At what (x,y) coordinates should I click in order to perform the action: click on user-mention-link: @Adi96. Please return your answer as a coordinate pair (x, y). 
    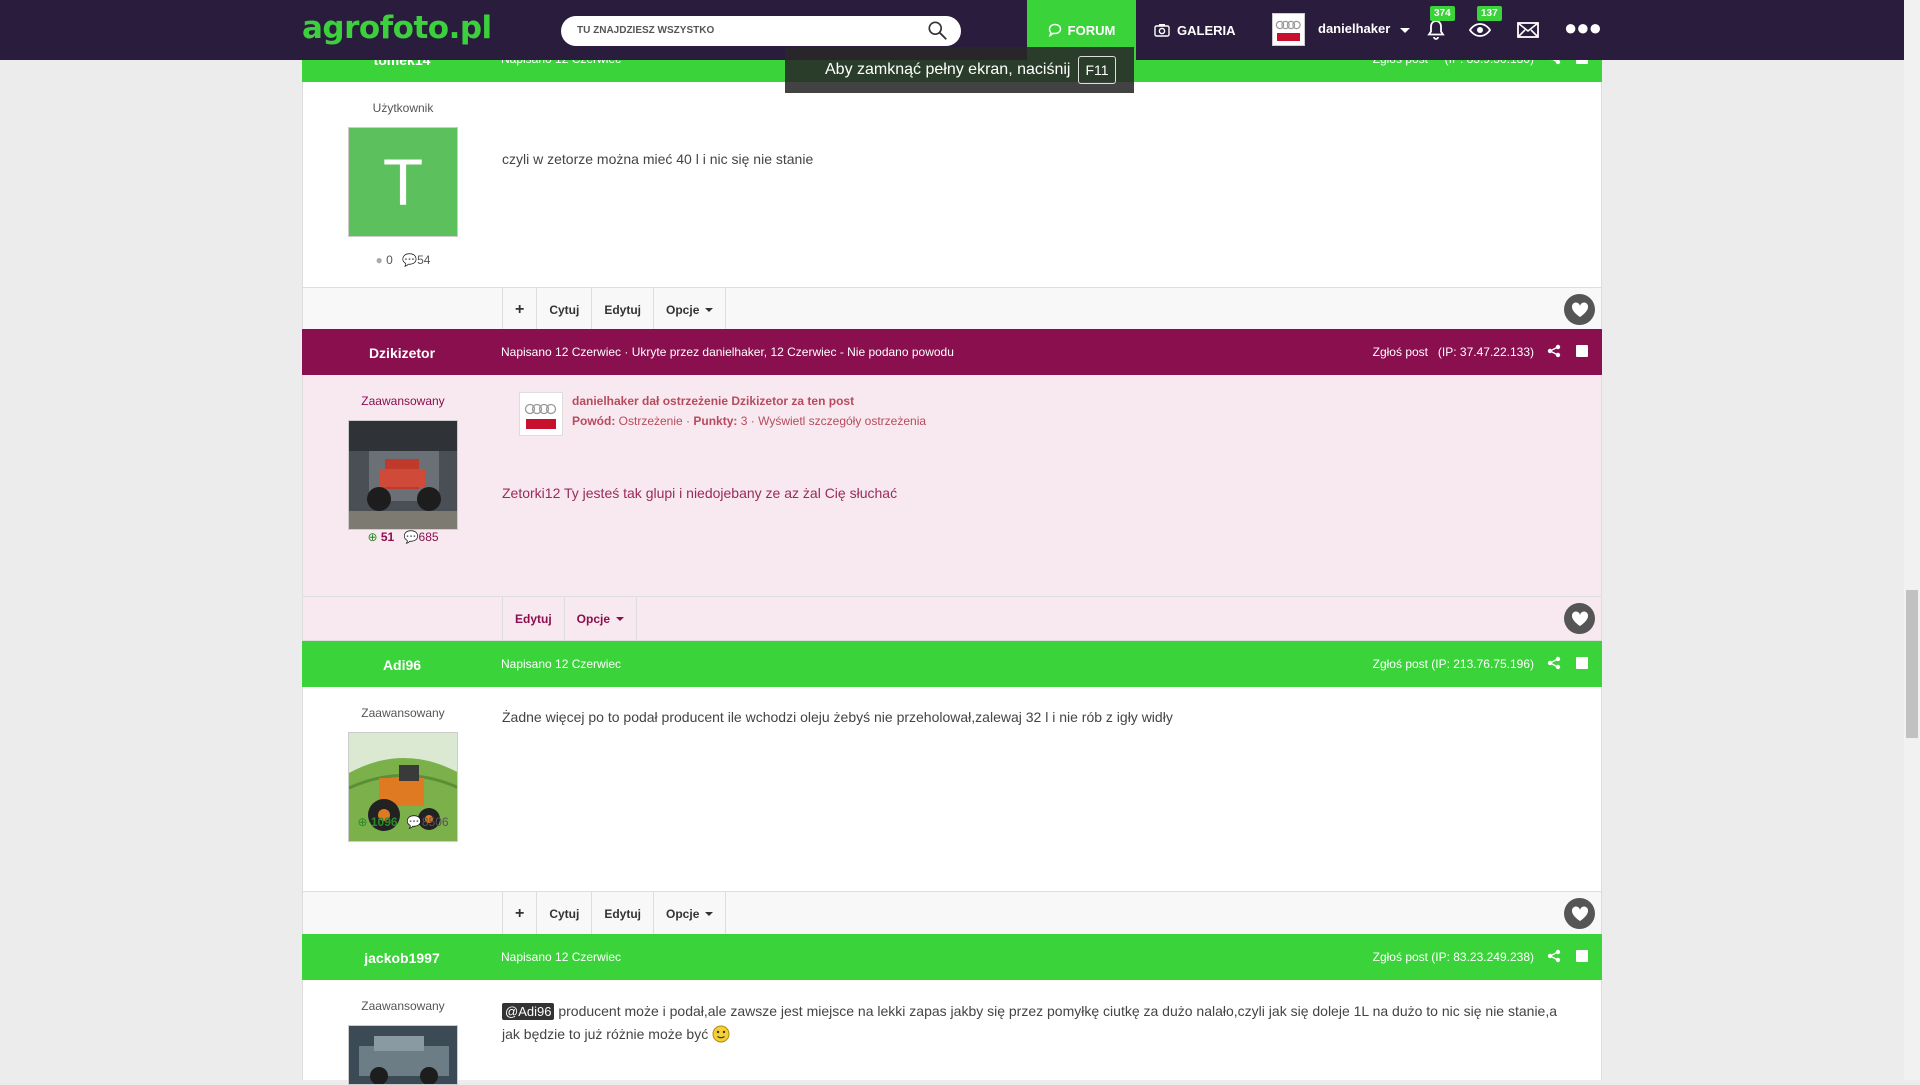
    Looking at the image, I should click on (528, 1011).